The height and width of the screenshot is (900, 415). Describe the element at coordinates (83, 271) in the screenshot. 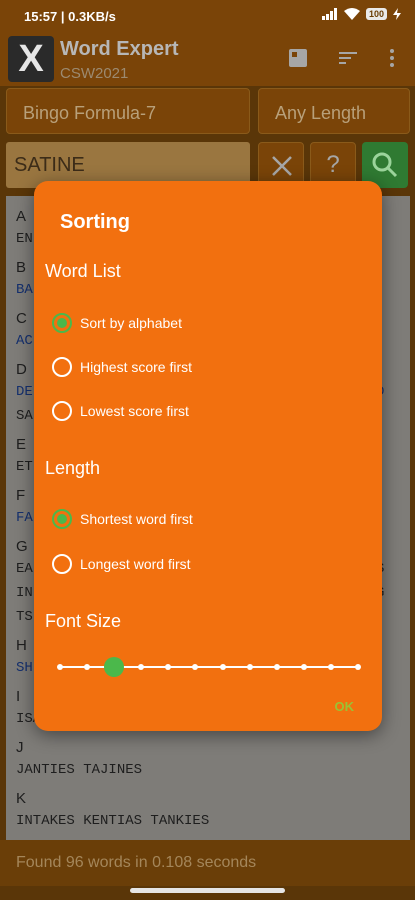

I see `word-list-heading: Word List` at that location.